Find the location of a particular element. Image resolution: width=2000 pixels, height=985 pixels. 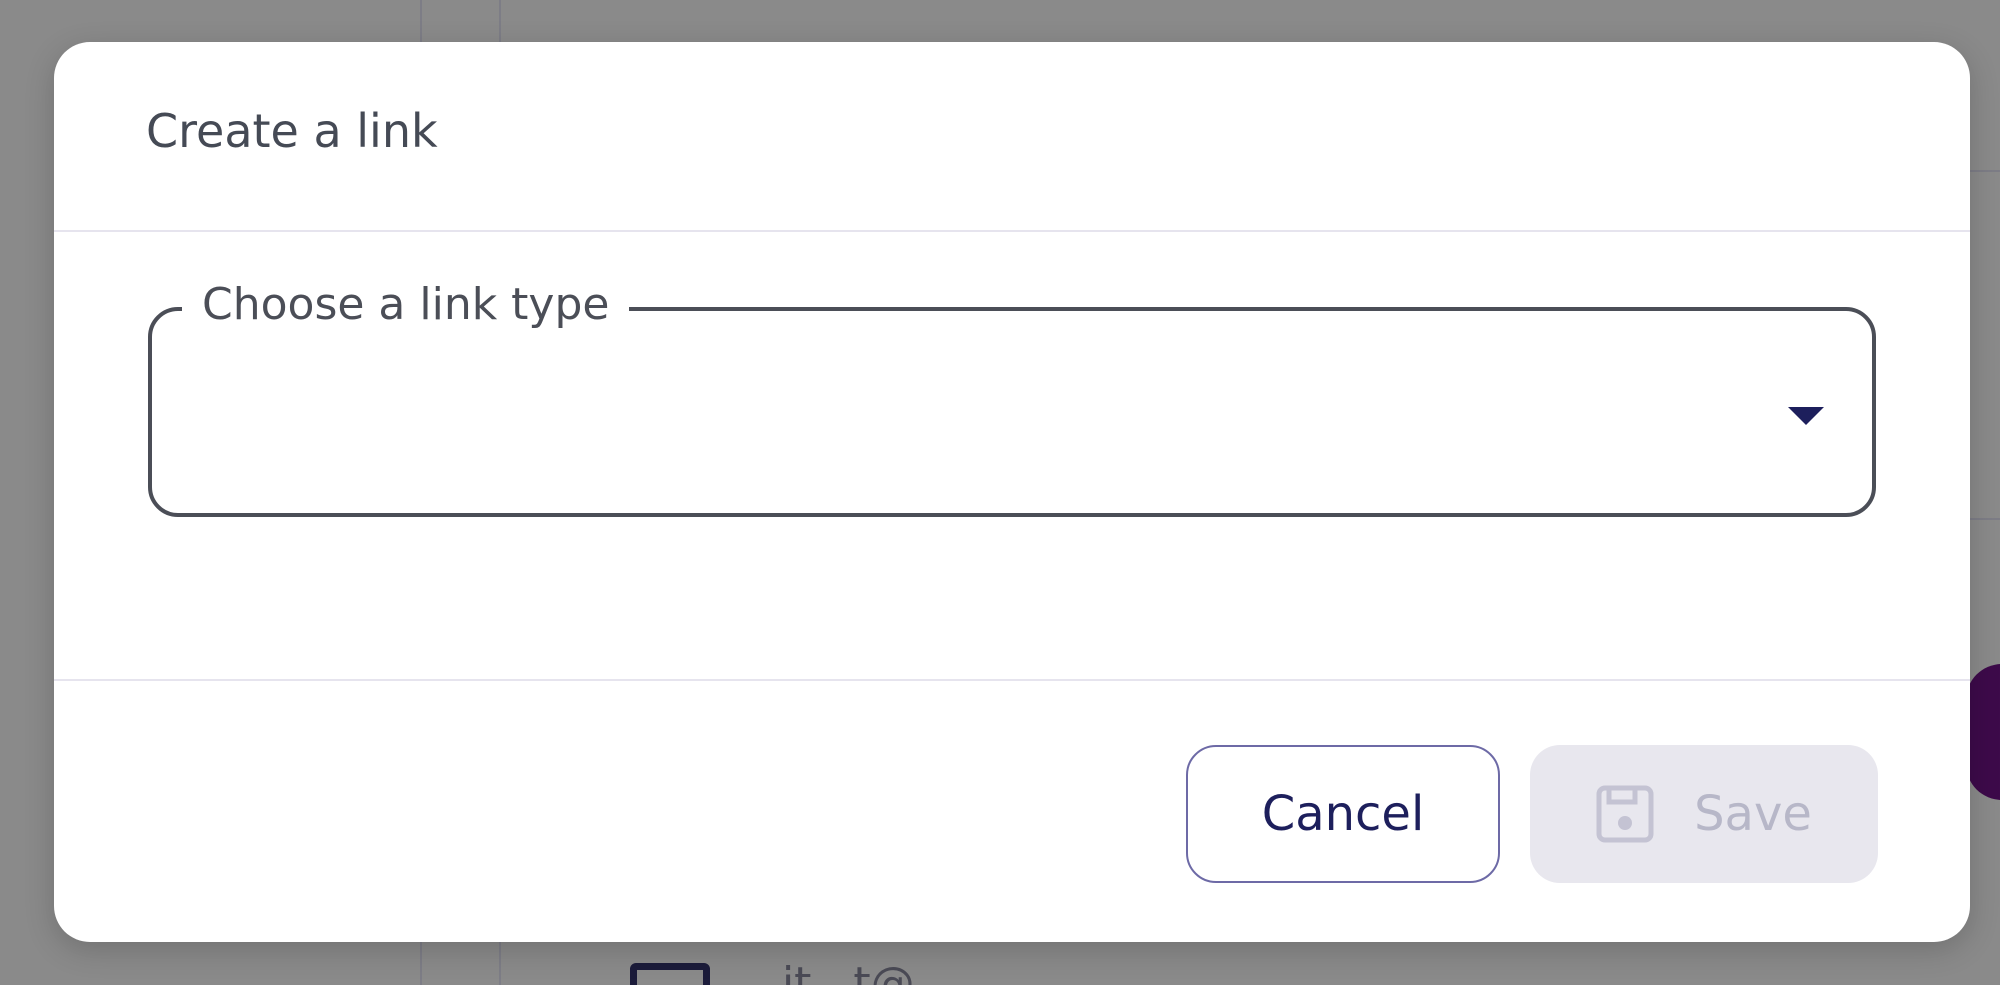

save-button-label: Save is located at coordinates (1753, 814).